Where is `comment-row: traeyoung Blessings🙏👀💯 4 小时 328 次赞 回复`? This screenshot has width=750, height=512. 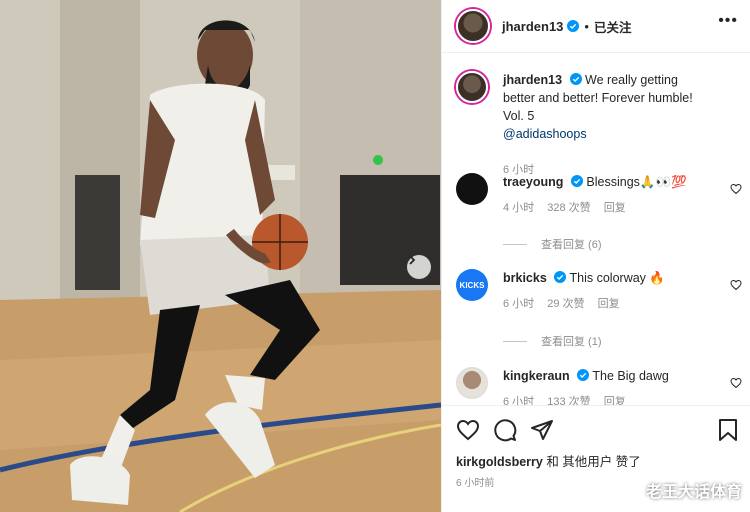 comment-row: traeyoung Blessings🙏👀💯 4 小时 328 次赞 回复 is located at coordinates (596, 195).